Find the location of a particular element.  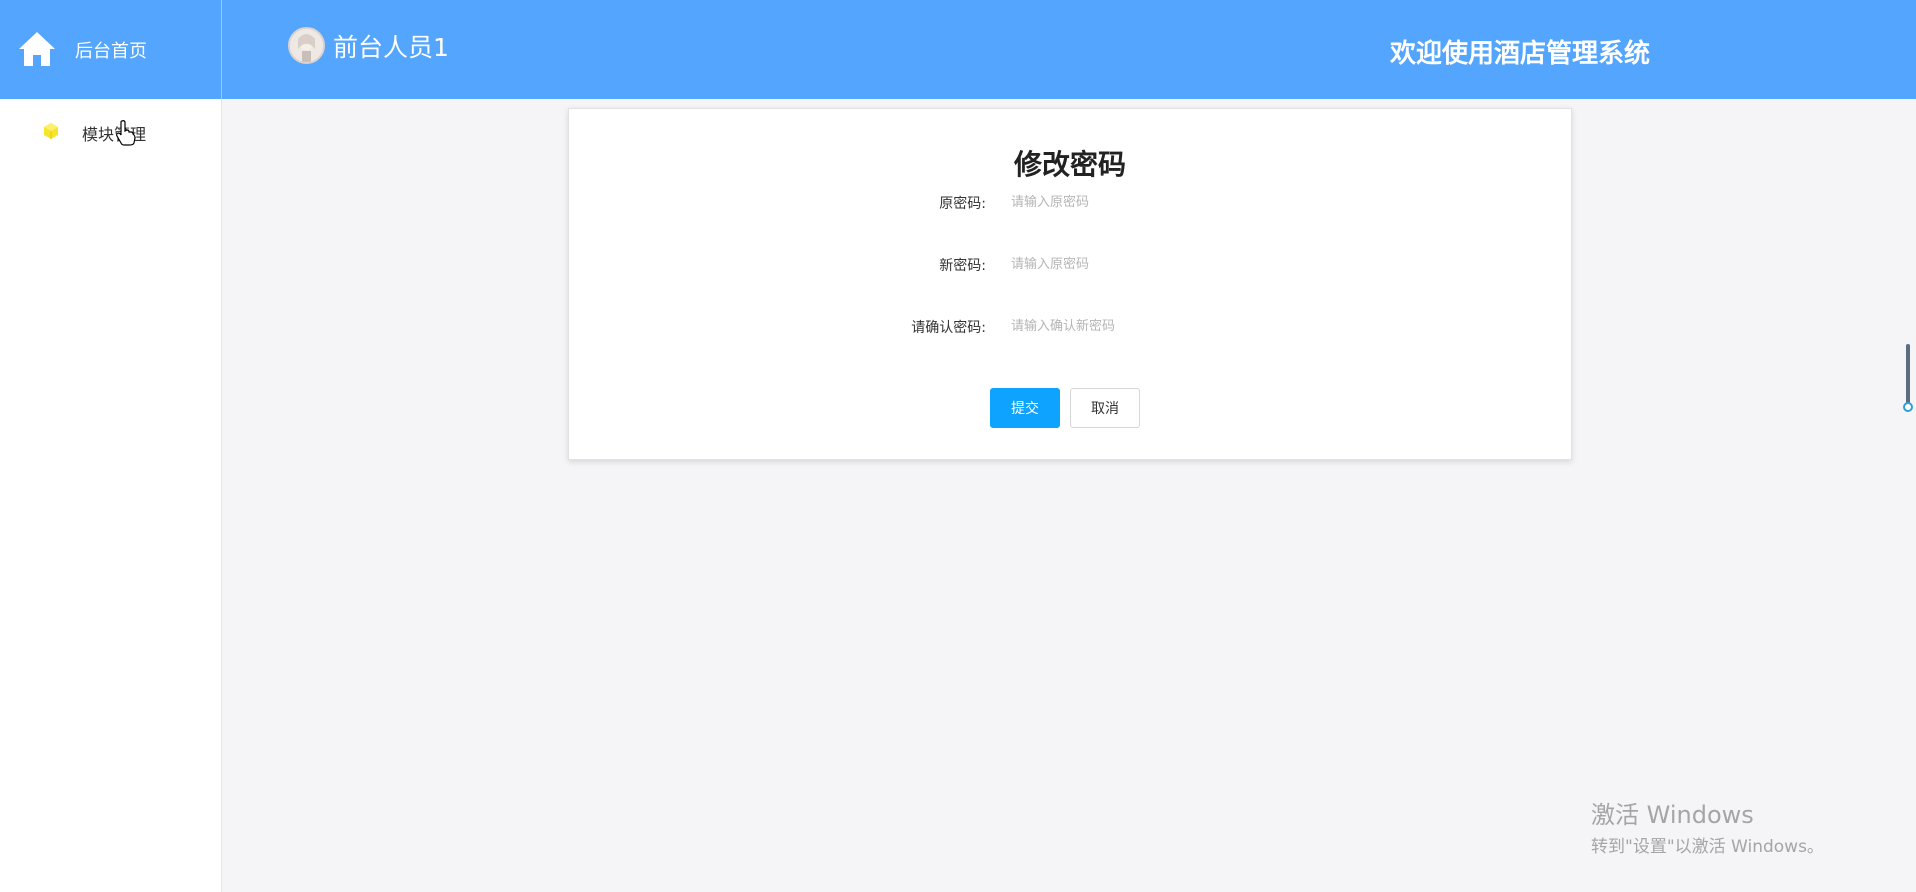

confirm-password-label: 请确认密码: is located at coordinates (948, 328).